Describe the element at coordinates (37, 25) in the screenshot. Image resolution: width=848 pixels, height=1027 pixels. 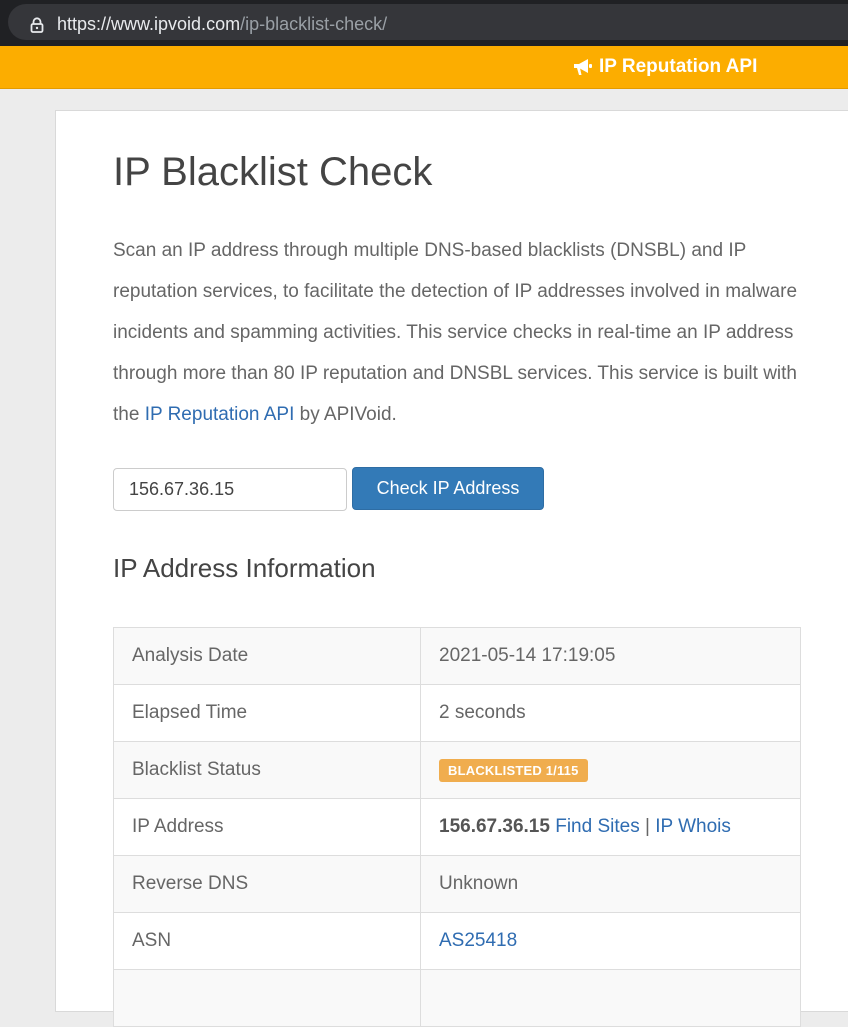
I see `lock-icon` at that location.